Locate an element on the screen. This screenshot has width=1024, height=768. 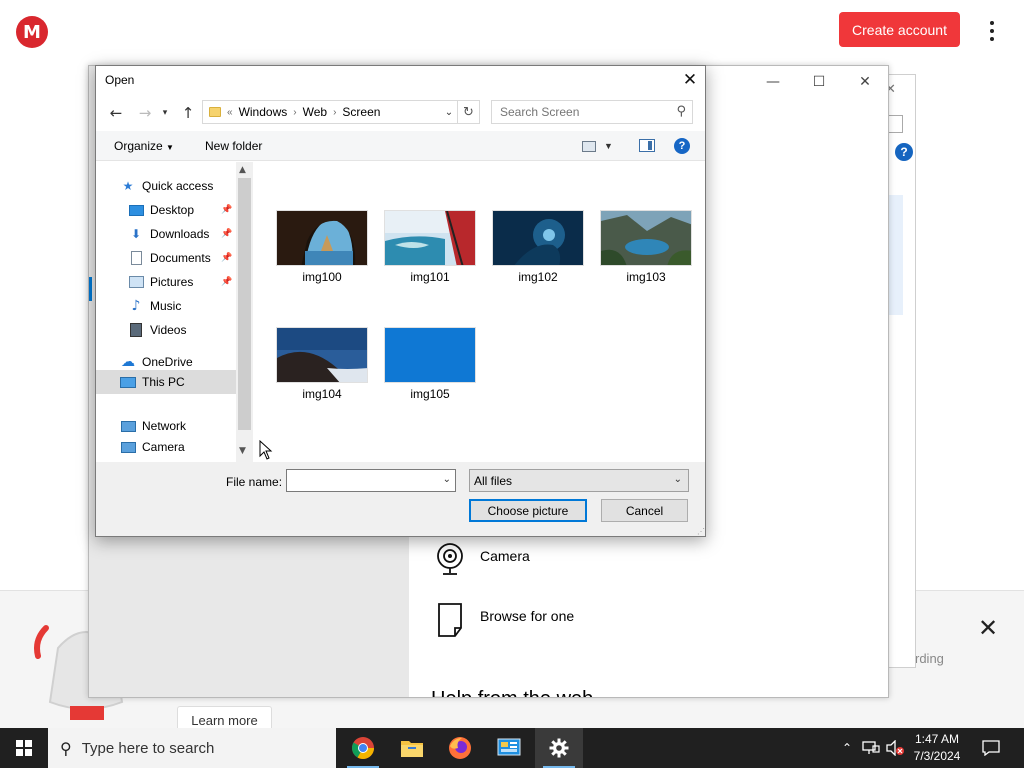
nav-this-pc: This PC is located at coordinates (166, 382).